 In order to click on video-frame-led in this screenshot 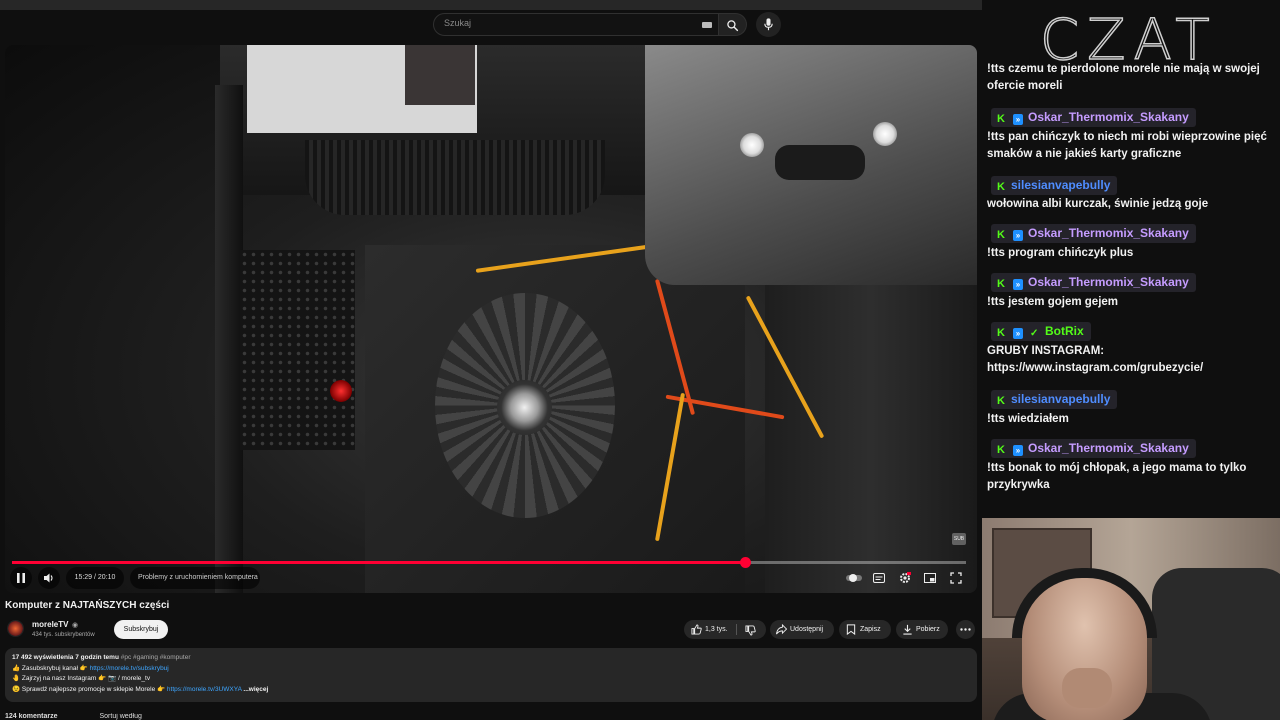, I will do `click(341, 391)`.